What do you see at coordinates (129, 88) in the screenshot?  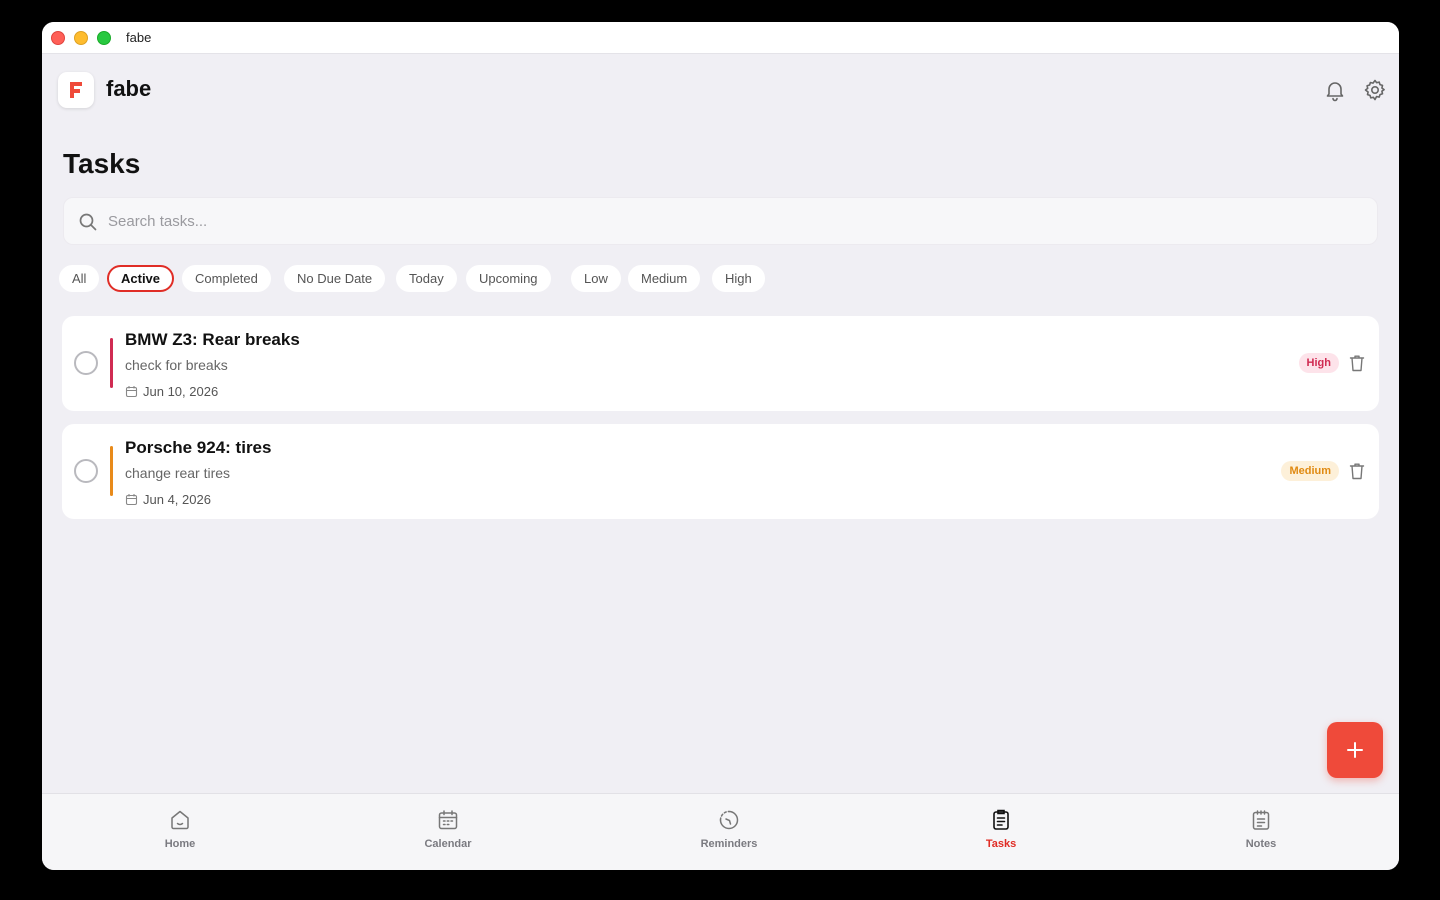 I see `app-name: fabe` at bounding box center [129, 88].